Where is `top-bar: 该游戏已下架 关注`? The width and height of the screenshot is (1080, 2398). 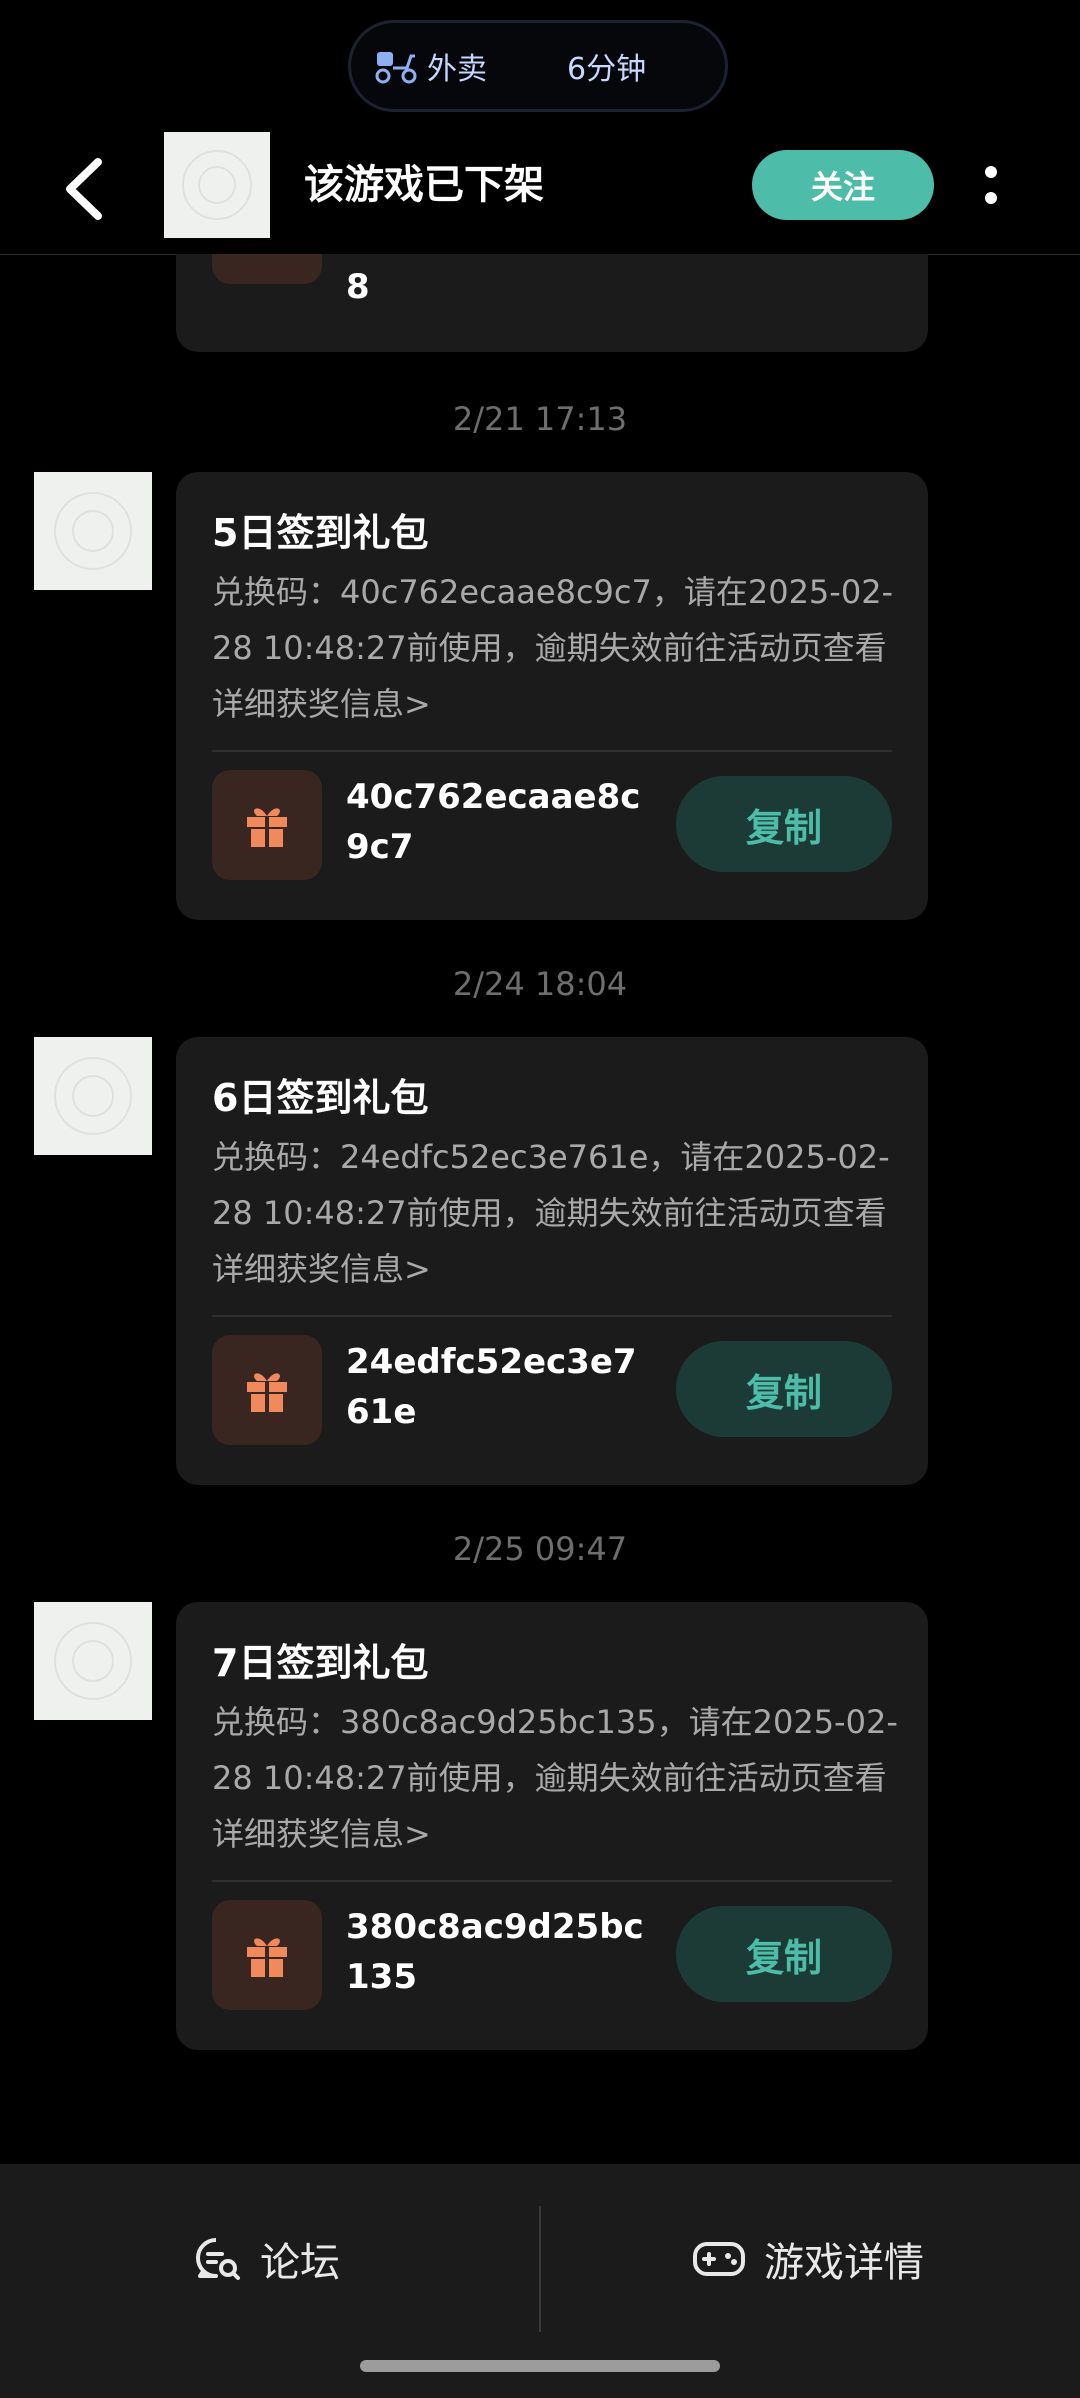
top-bar: 该游戏已下架 关注 is located at coordinates (540, 189).